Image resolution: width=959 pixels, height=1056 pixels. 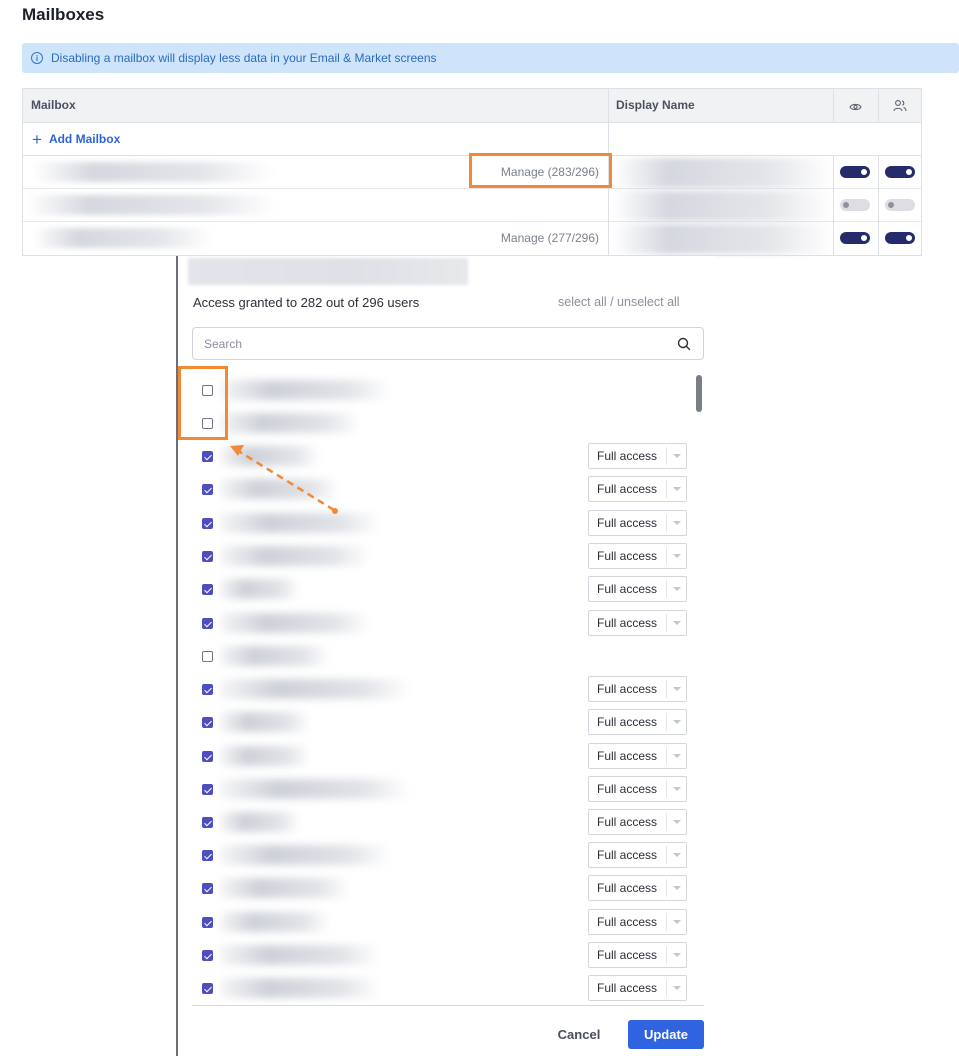 What do you see at coordinates (203, 403) in the screenshot?
I see `unchecked-highlight-box` at bounding box center [203, 403].